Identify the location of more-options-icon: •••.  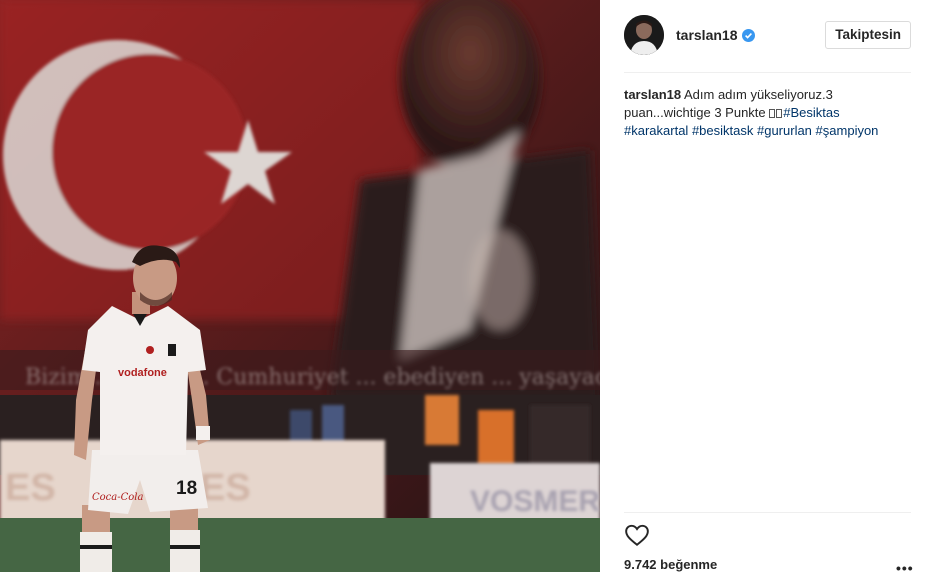
(905, 566).